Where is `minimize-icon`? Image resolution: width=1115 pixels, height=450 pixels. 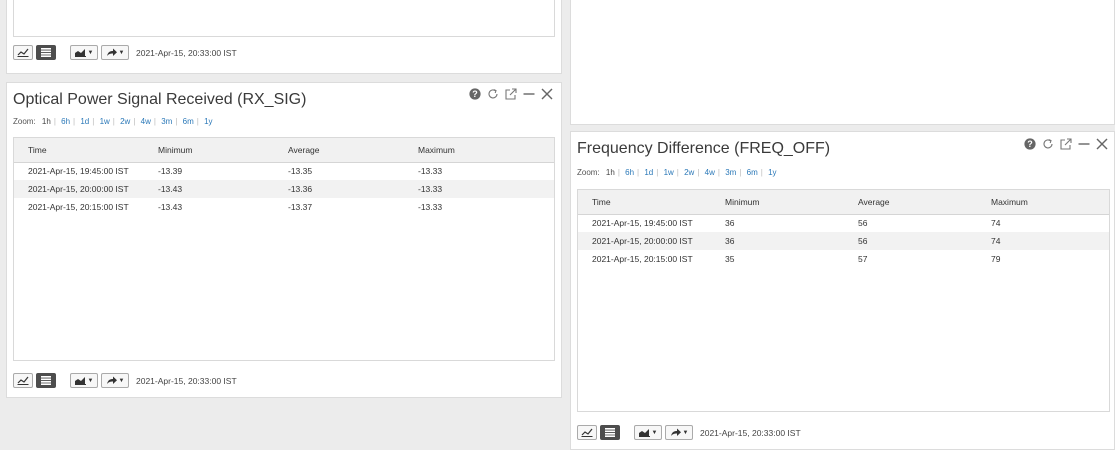
minimize-icon is located at coordinates (529, 94).